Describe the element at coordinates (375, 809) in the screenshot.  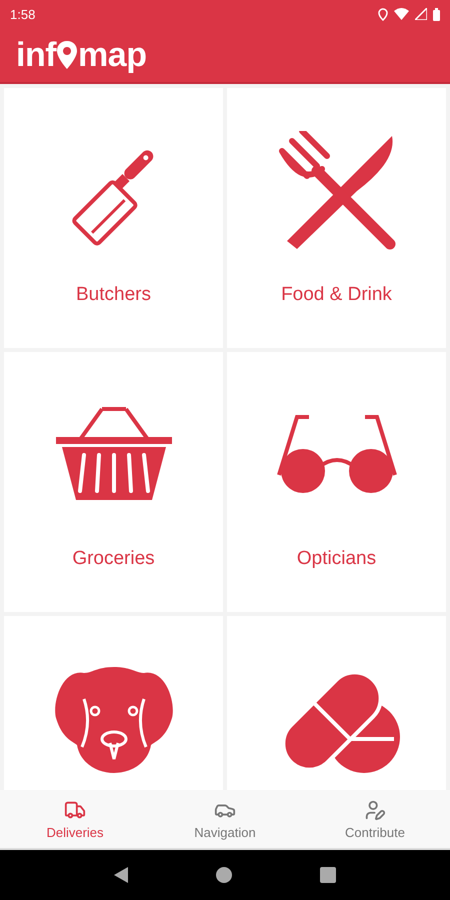
I see `person-with-pen-icon` at that location.